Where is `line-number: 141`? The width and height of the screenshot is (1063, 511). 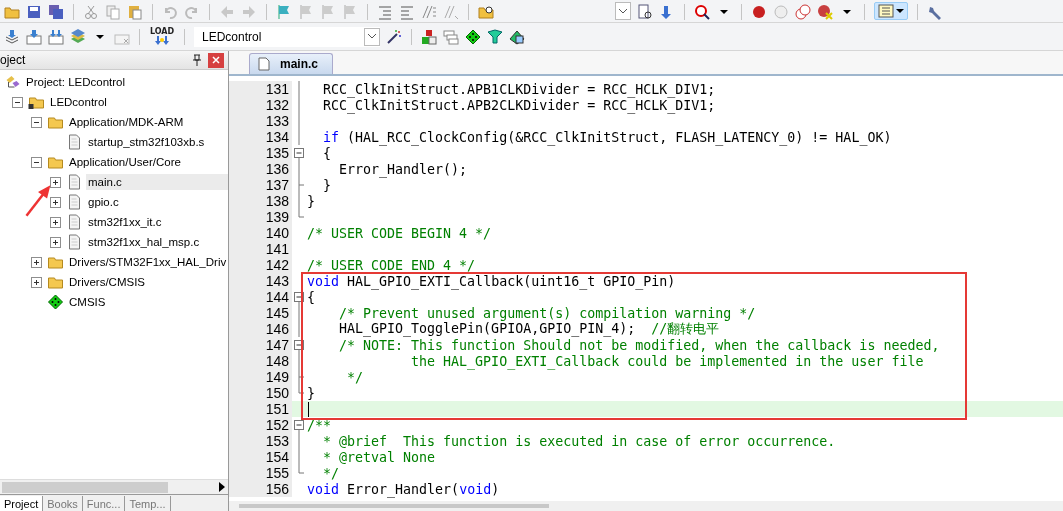 line-number: 141 is located at coordinates (260, 249).